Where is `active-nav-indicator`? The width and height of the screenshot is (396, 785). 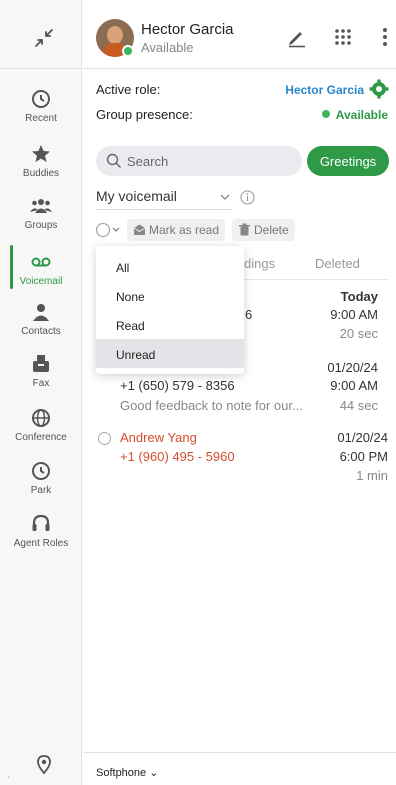 active-nav-indicator is located at coordinates (11, 267).